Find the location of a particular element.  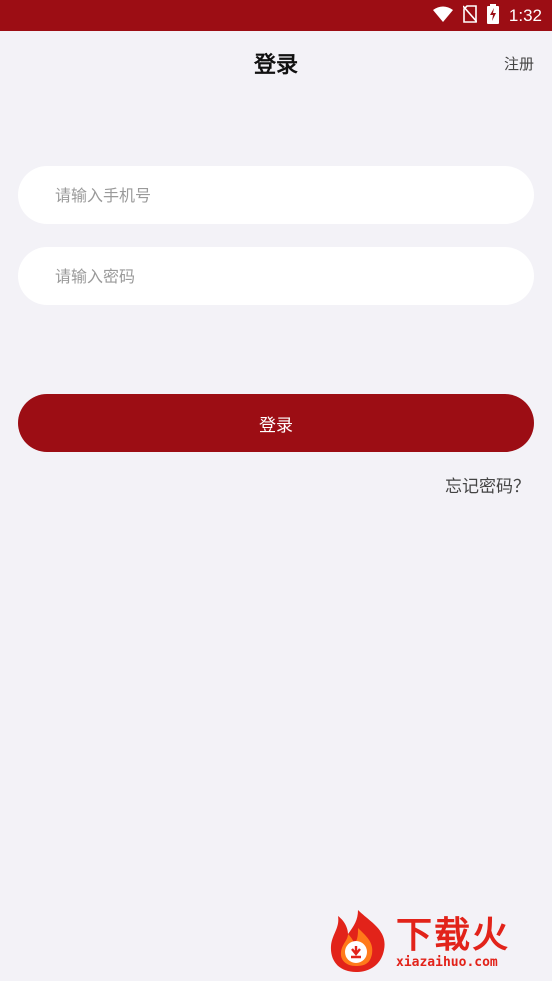

register-link: 注册 is located at coordinates (519, 63).